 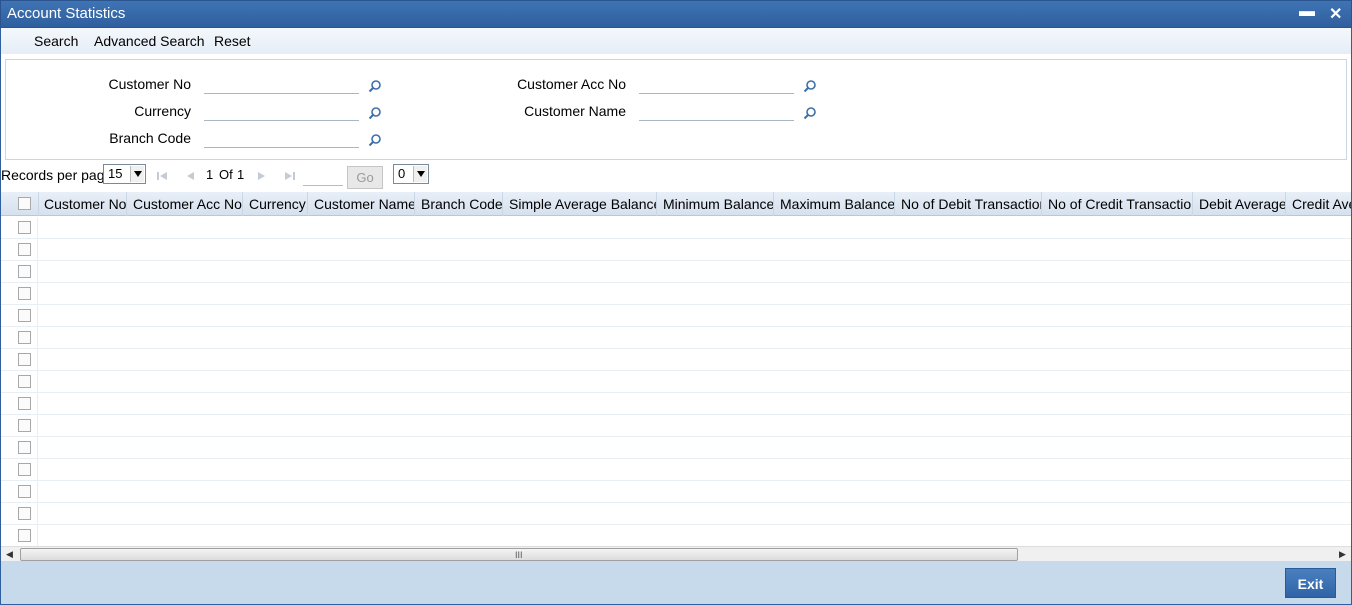 I want to click on branch-code-lookup-icon, so click(x=375, y=140).